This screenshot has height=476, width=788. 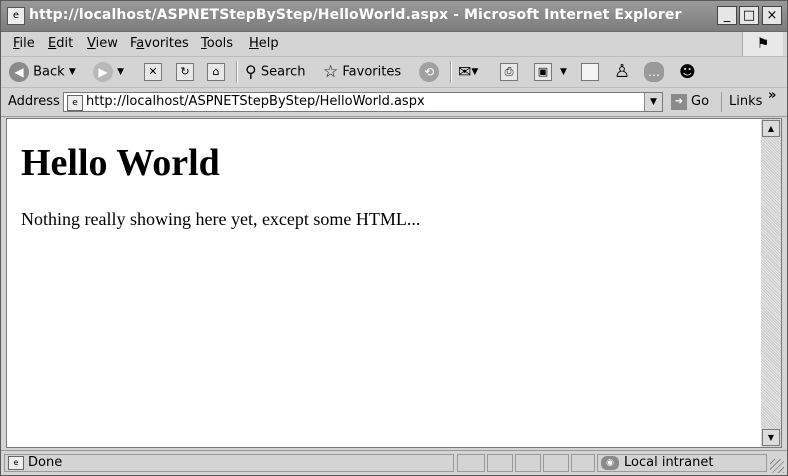 I want to click on people-icon: ☻, so click(x=687, y=71).